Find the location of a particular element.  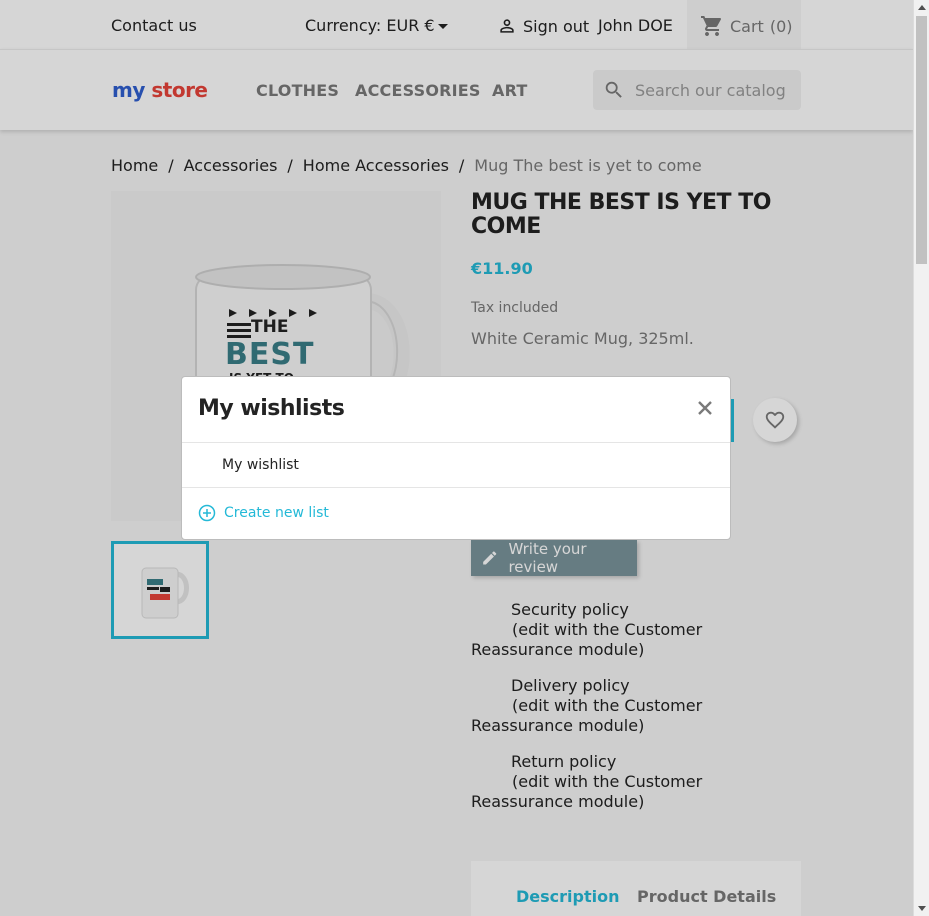

wishlist-name: My wishlist is located at coordinates (260, 465).